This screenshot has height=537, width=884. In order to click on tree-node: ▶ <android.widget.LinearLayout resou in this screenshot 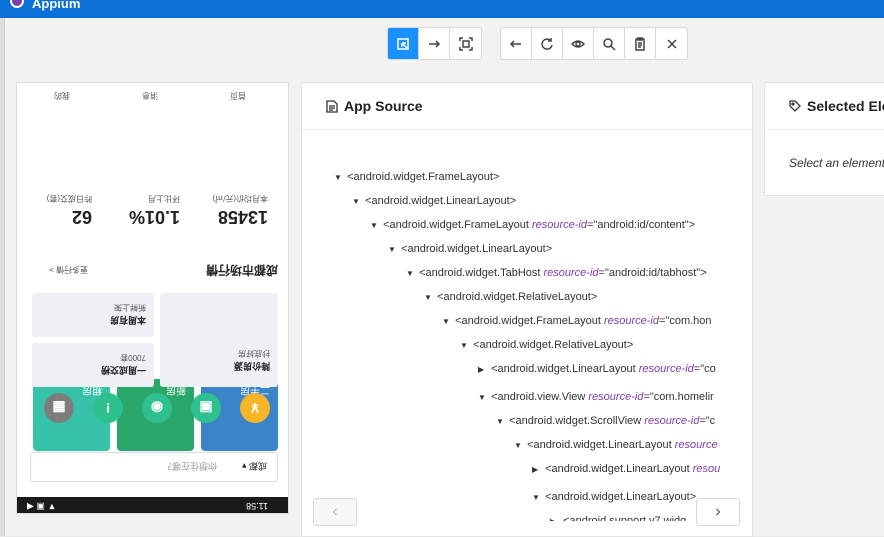, I will do `click(626, 469)`.